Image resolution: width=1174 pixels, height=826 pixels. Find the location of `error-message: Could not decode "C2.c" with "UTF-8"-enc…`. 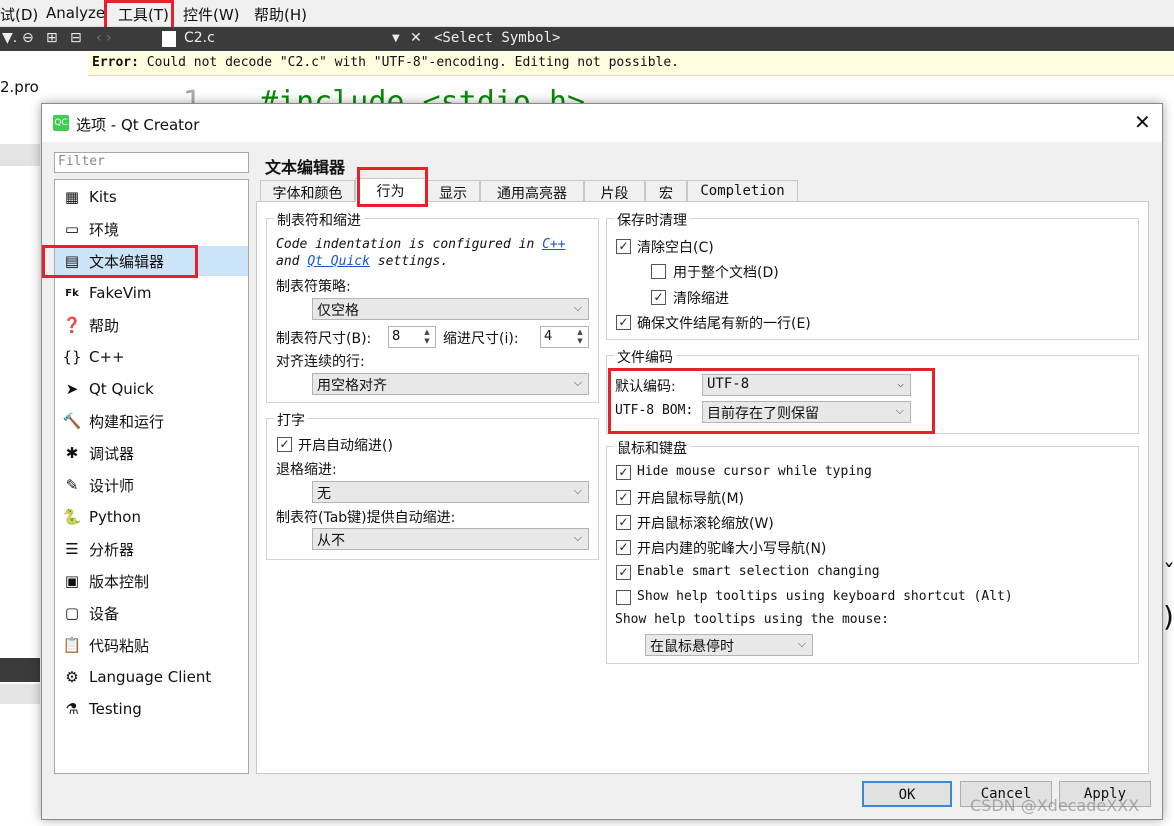

error-message: Could not decode "C2.c" with "UTF-8"-enc… is located at coordinates (413, 62).